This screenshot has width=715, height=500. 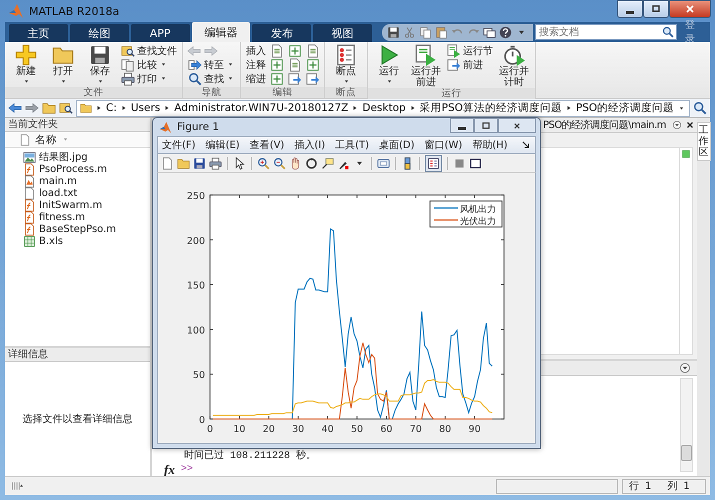 What do you see at coordinates (686, 425) in the screenshot?
I see `scrollbar` at bounding box center [686, 425].